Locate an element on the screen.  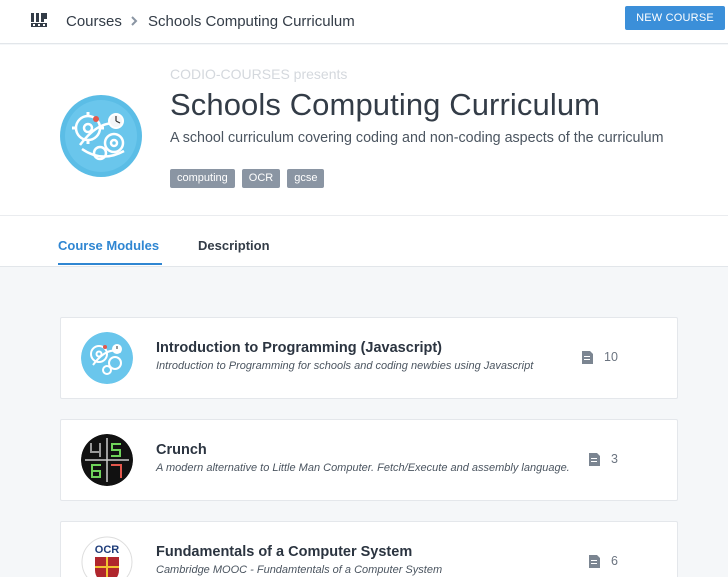
codio-logo-icon is located at coordinates (39, 20).